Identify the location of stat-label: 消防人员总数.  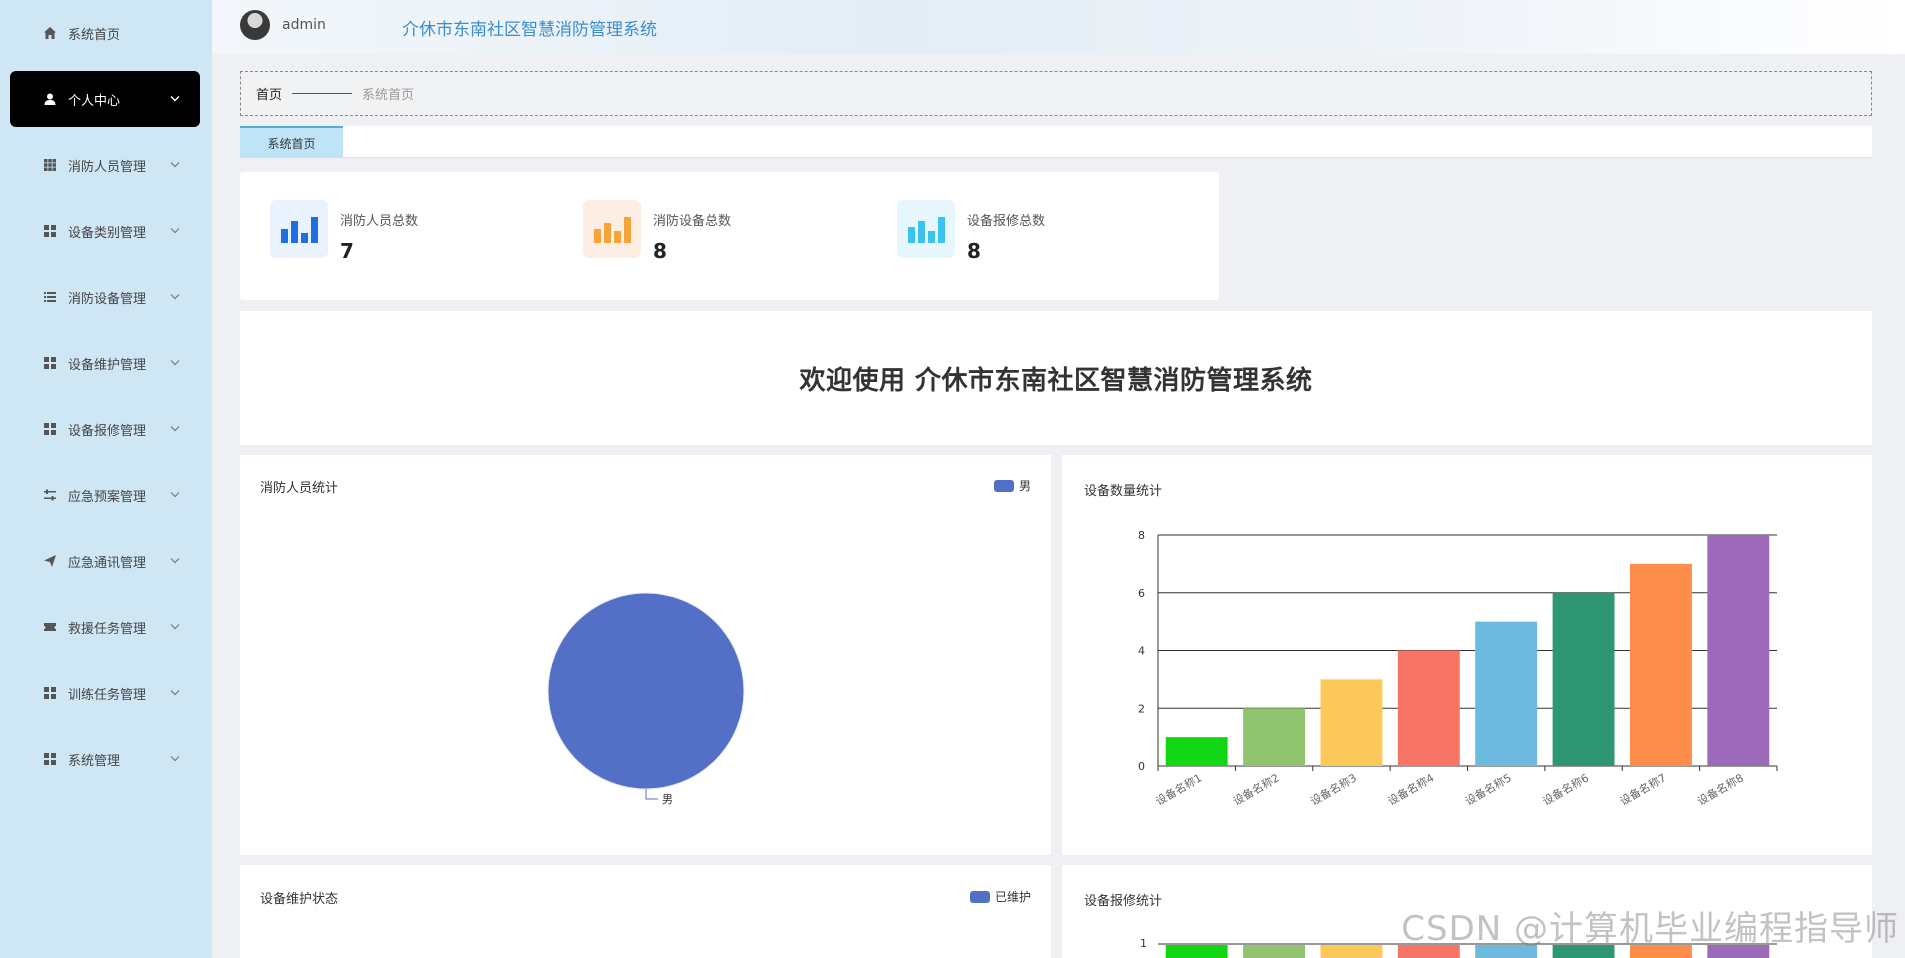
(379, 221).